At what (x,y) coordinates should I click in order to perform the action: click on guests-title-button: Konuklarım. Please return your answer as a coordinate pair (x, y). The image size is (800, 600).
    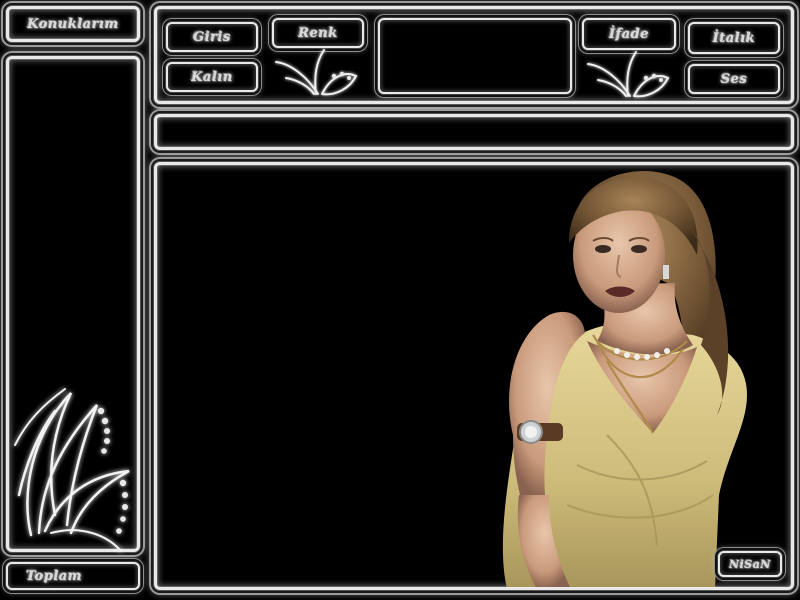
    Looking at the image, I should click on (73, 24).